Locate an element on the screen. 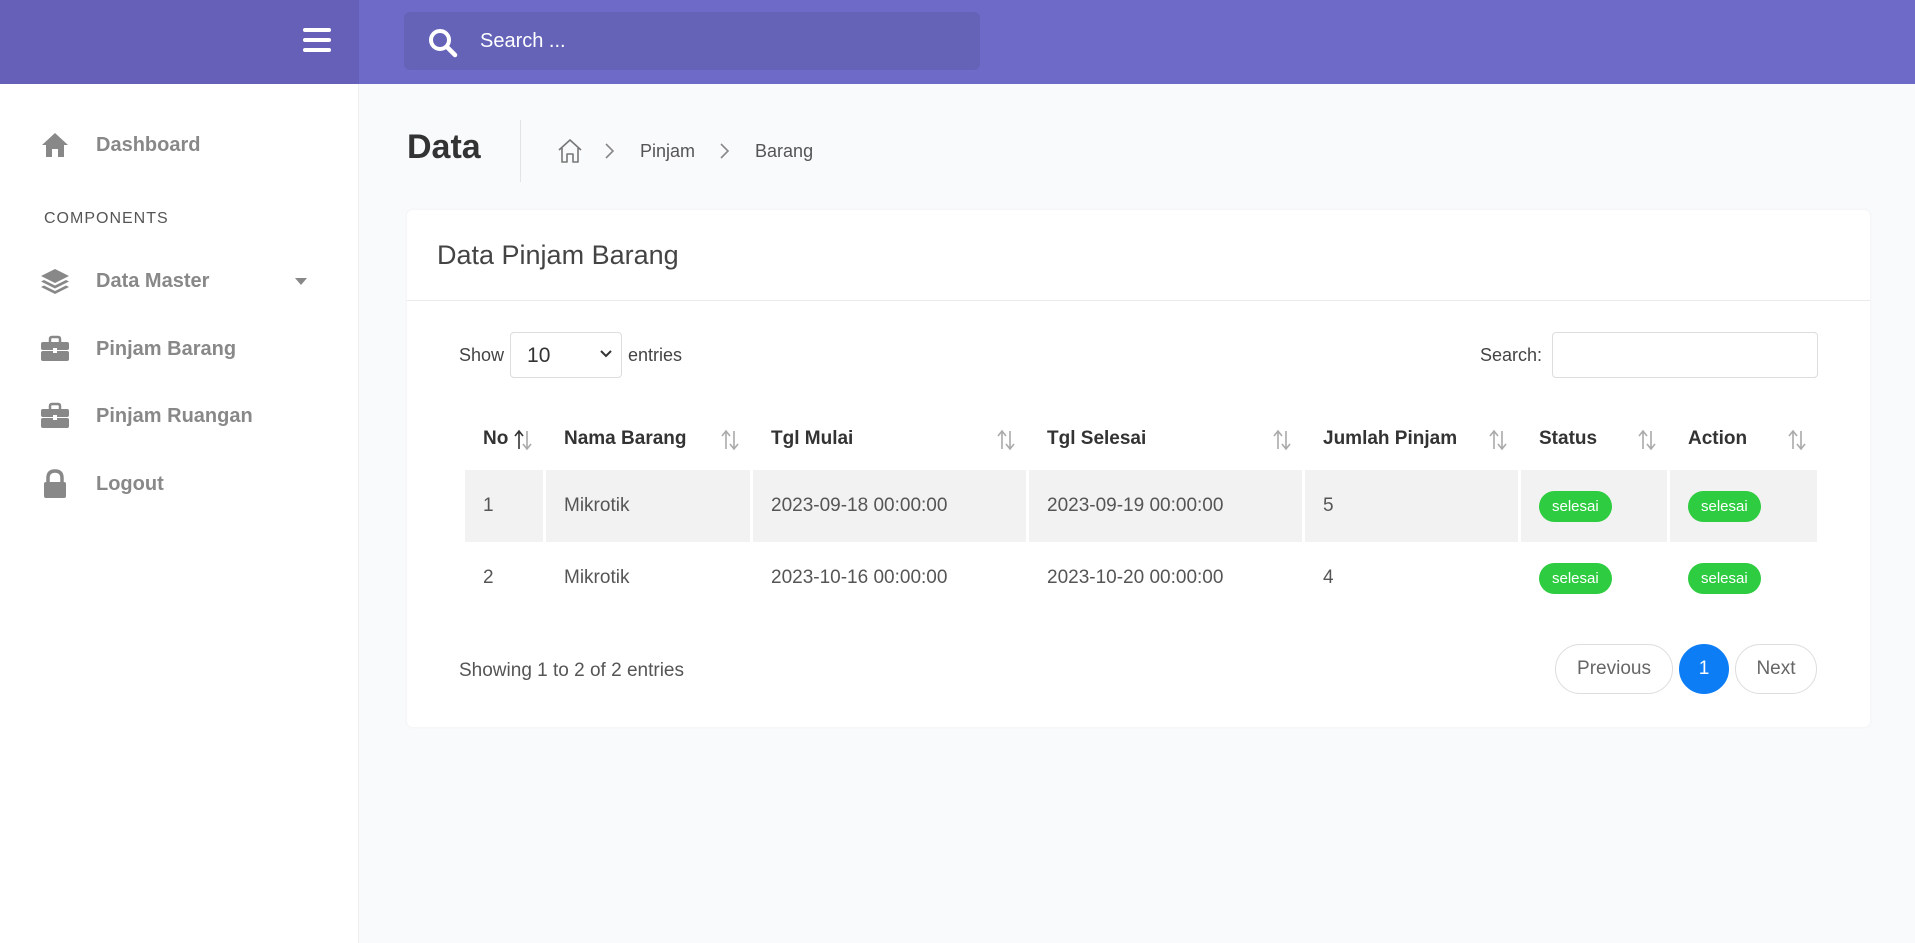 This screenshot has height=943, width=1915. column-header-label: No is located at coordinates (496, 438).